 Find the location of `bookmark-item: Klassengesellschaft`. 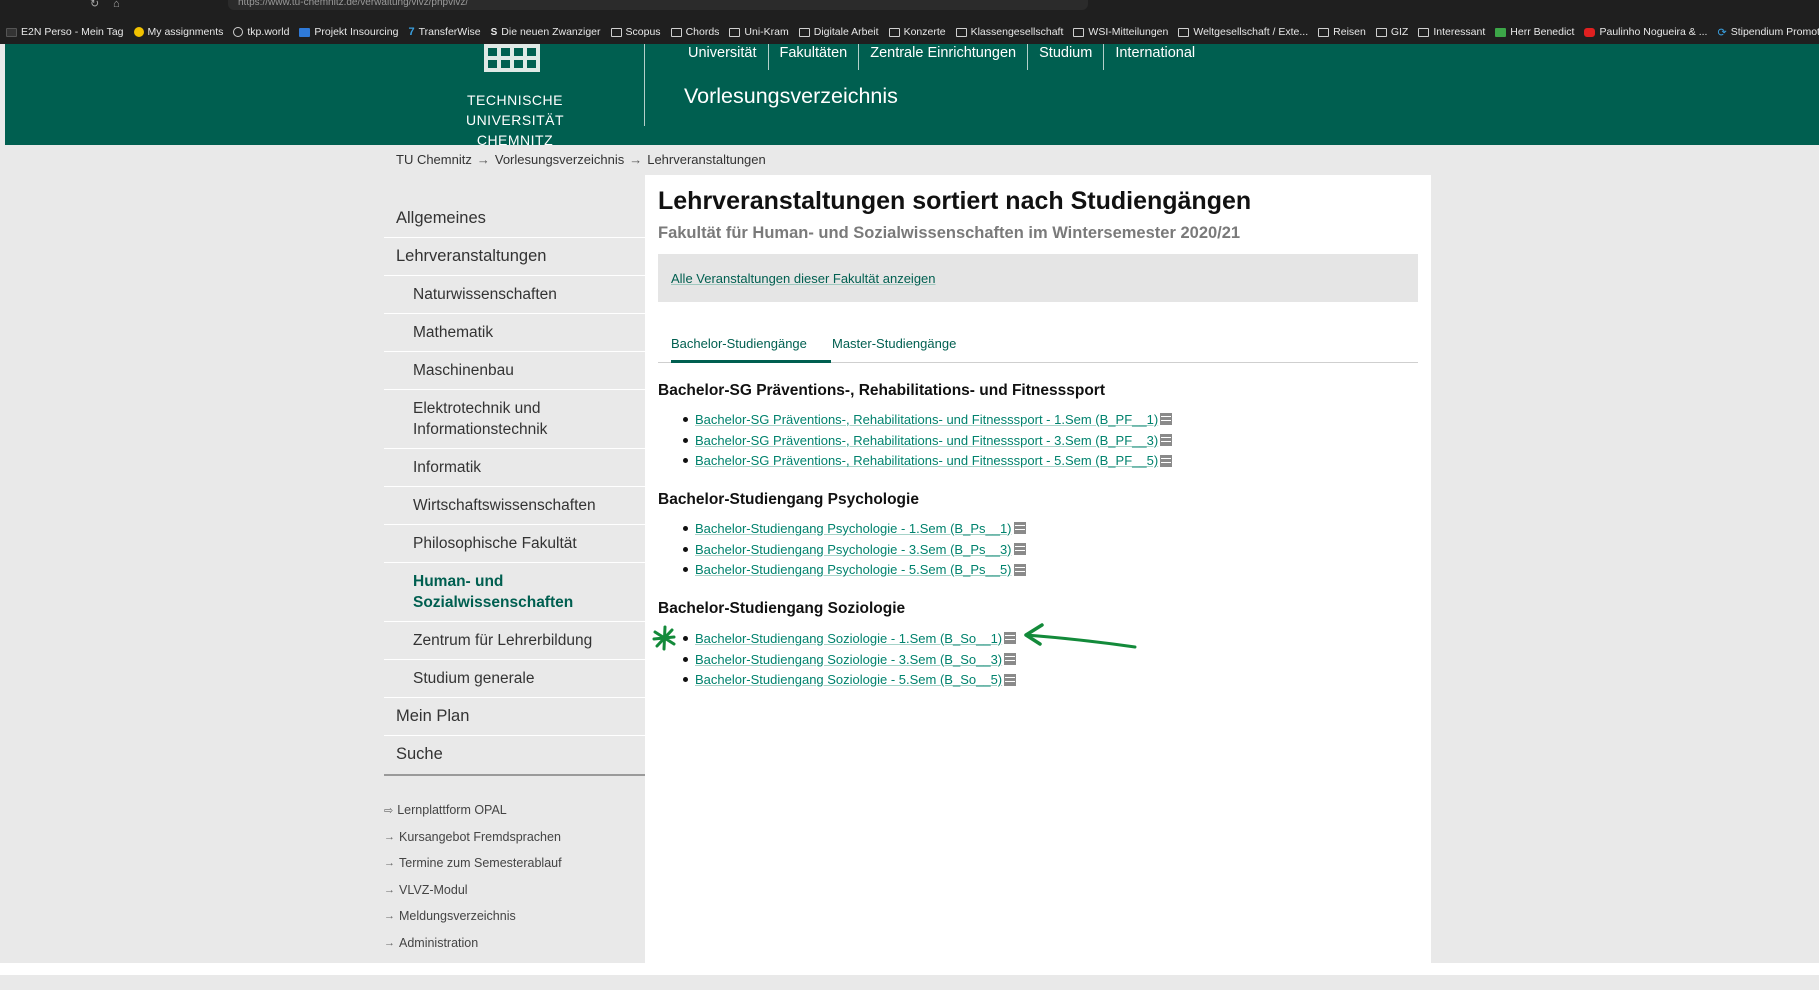

bookmark-item: Klassengesellschaft is located at coordinates (1009, 32).